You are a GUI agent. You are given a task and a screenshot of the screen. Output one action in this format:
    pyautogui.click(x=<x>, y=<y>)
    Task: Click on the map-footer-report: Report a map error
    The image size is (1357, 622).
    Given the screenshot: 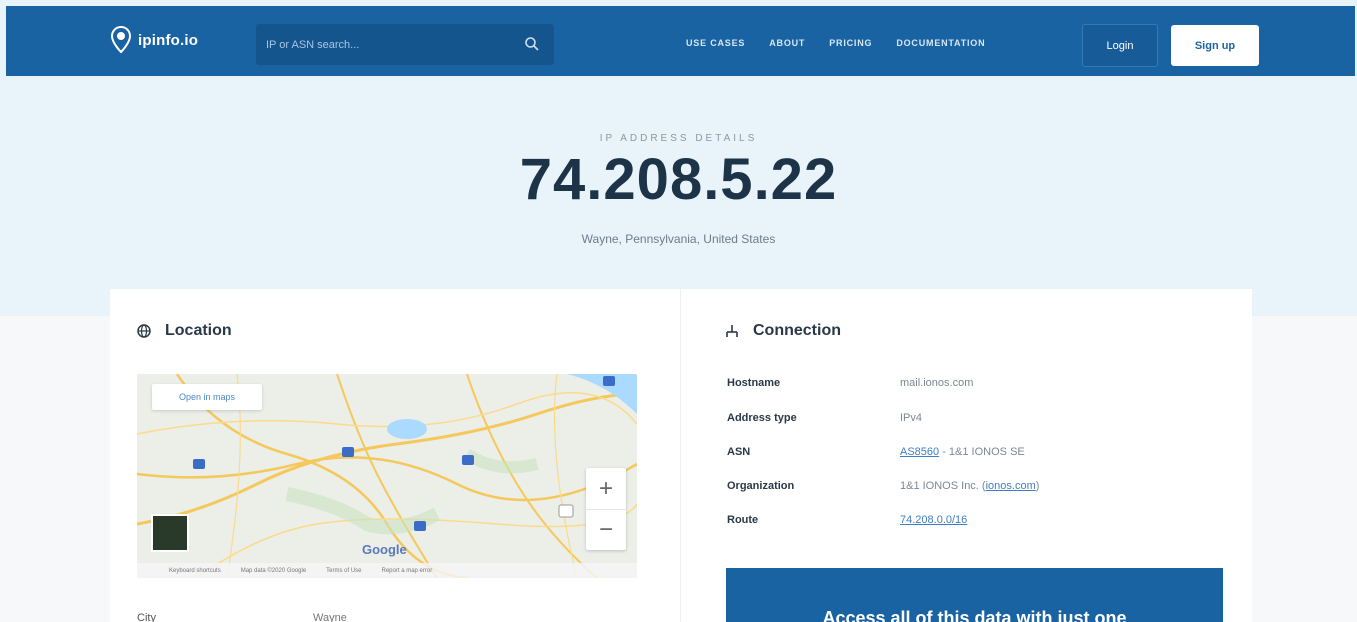 What is the action you would take?
    pyautogui.click(x=407, y=571)
    